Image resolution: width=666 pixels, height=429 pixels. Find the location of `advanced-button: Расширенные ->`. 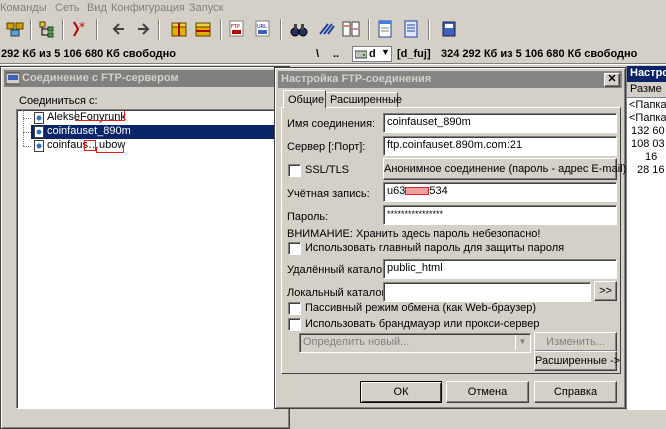

advanced-button: Расширенные -> is located at coordinates (577, 361).